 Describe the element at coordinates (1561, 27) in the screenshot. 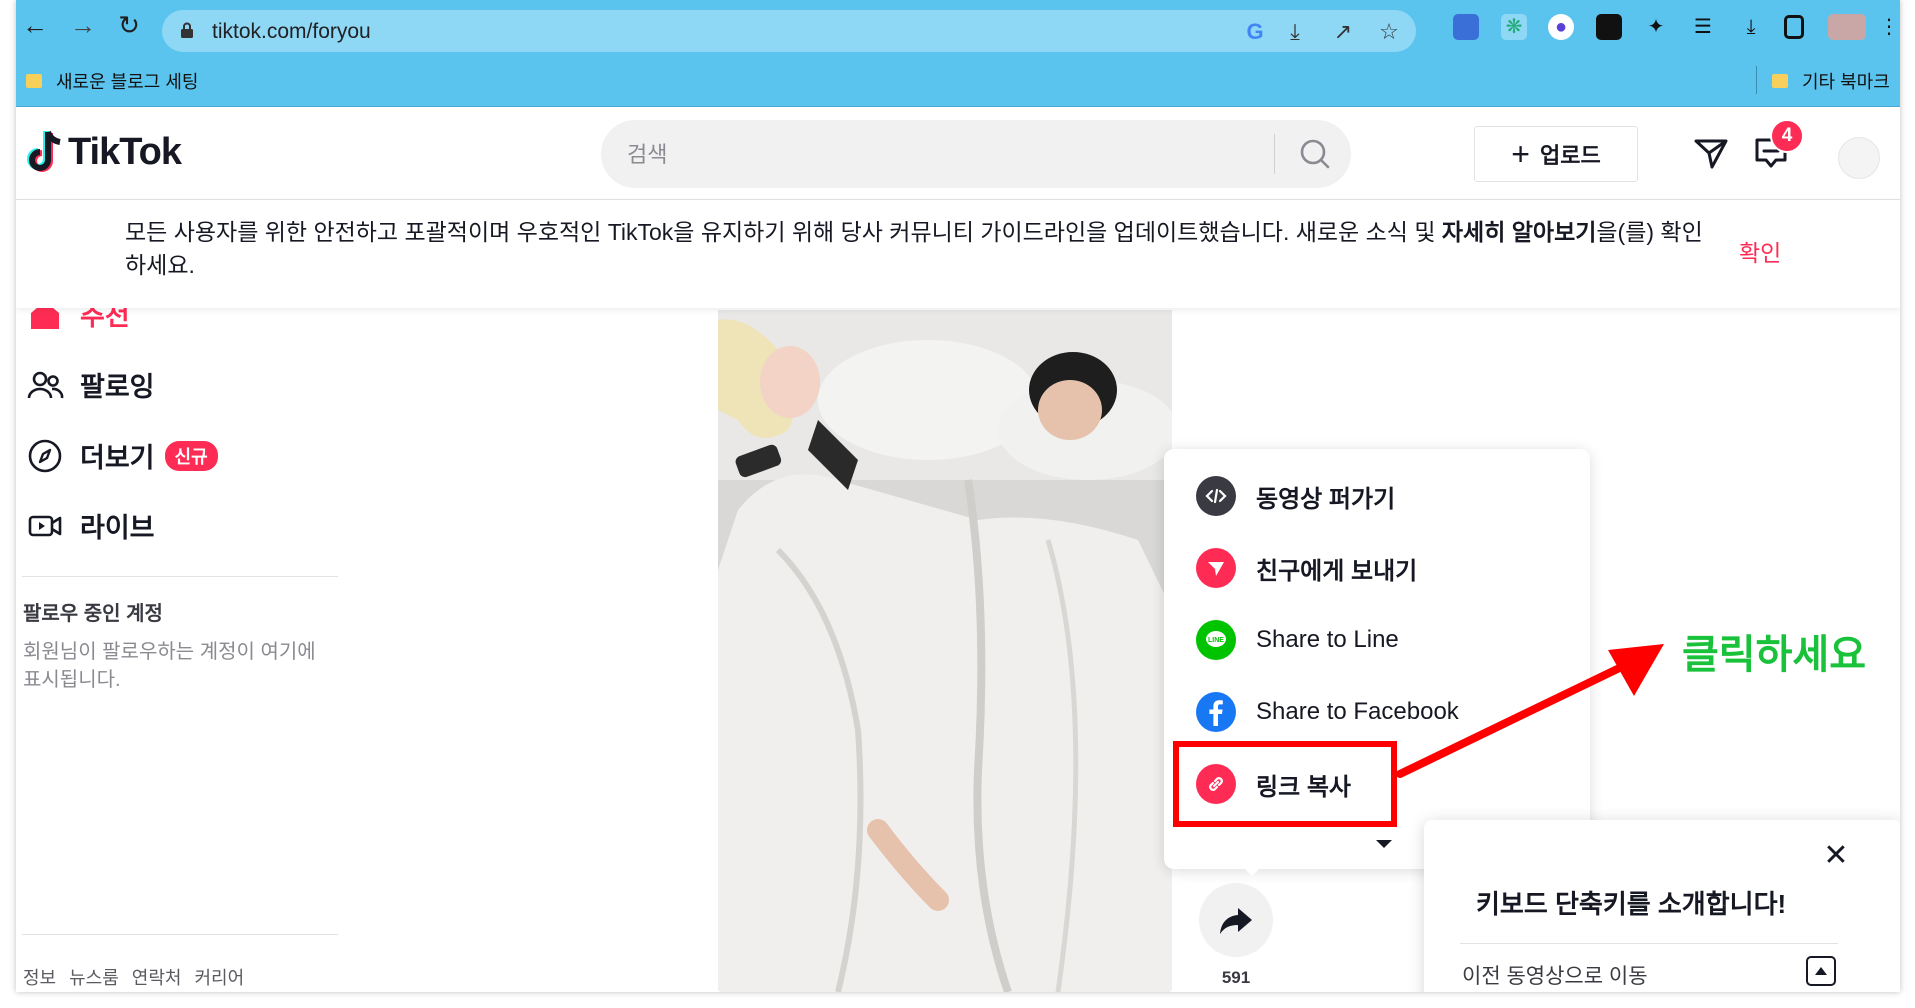

I see `extension-3-icon: ●` at that location.